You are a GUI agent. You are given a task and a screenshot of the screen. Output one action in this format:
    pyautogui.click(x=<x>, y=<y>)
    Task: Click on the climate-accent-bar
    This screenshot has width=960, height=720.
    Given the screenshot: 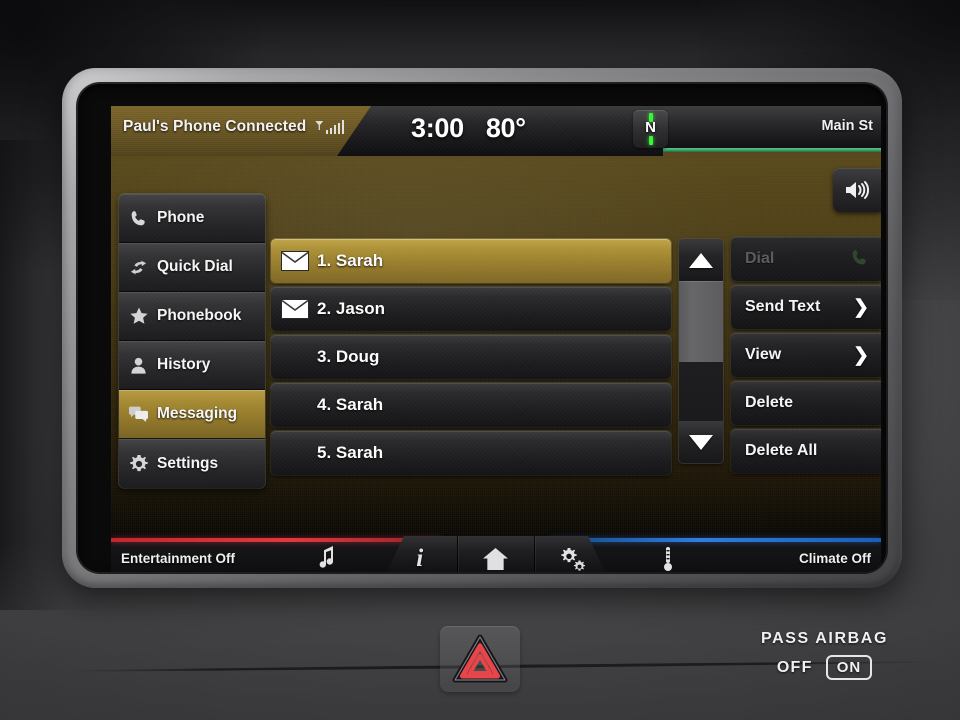 What is the action you would take?
    pyautogui.click(x=716, y=540)
    